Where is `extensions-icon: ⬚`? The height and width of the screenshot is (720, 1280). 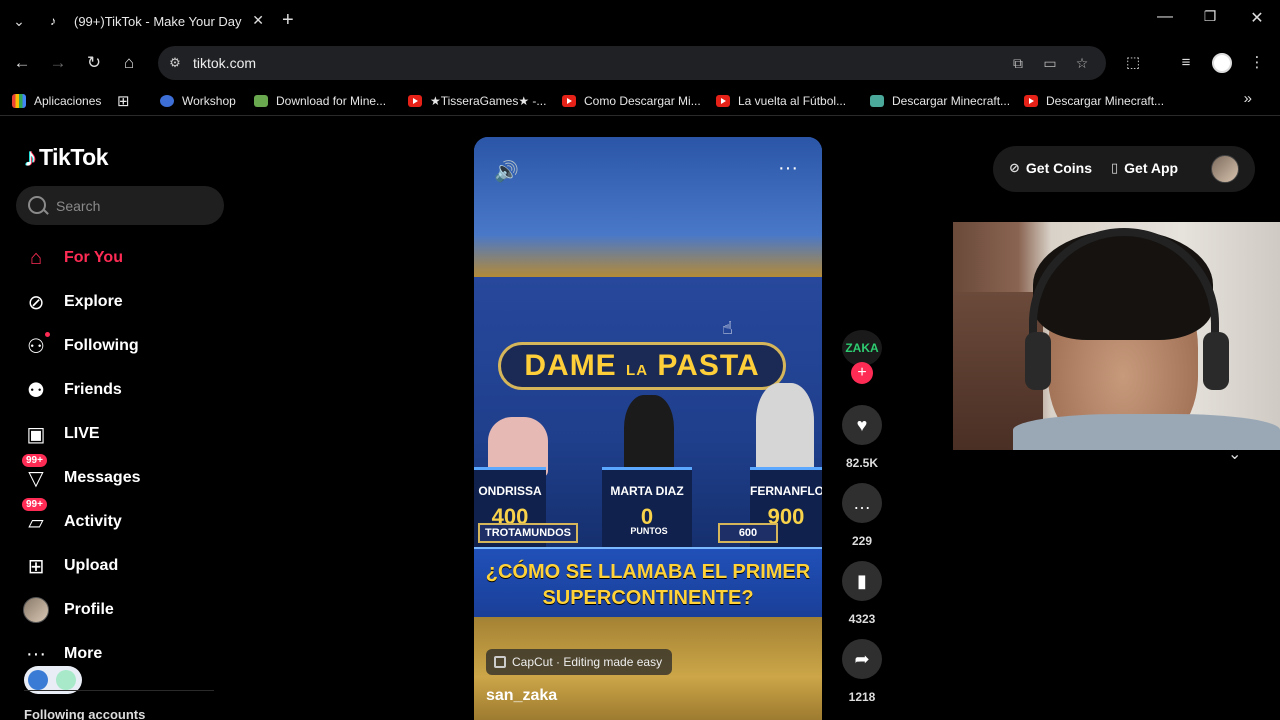
extensions-icon: ⬚ is located at coordinates (1133, 63).